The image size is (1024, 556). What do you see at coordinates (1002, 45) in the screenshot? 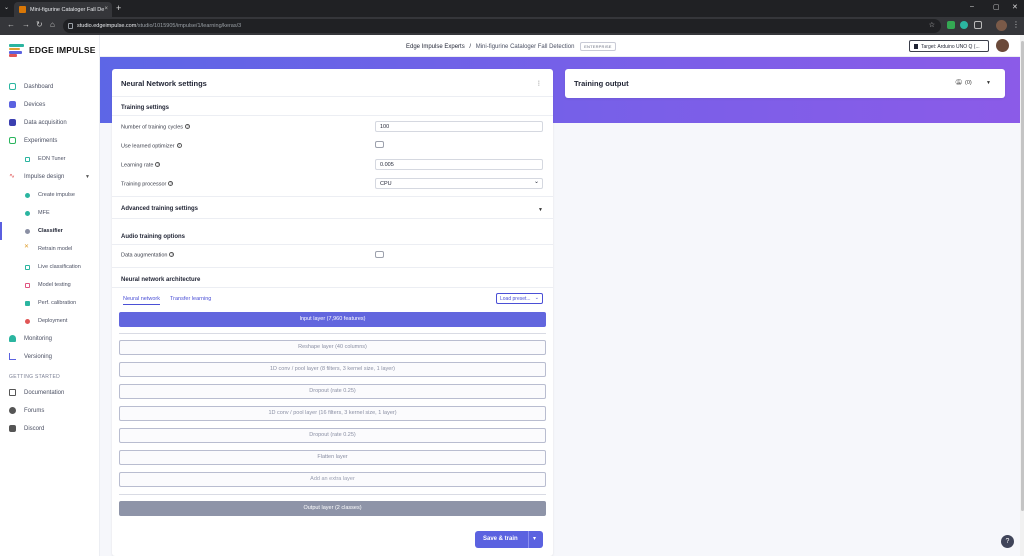
I see `user-avatar` at bounding box center [1002, 45].